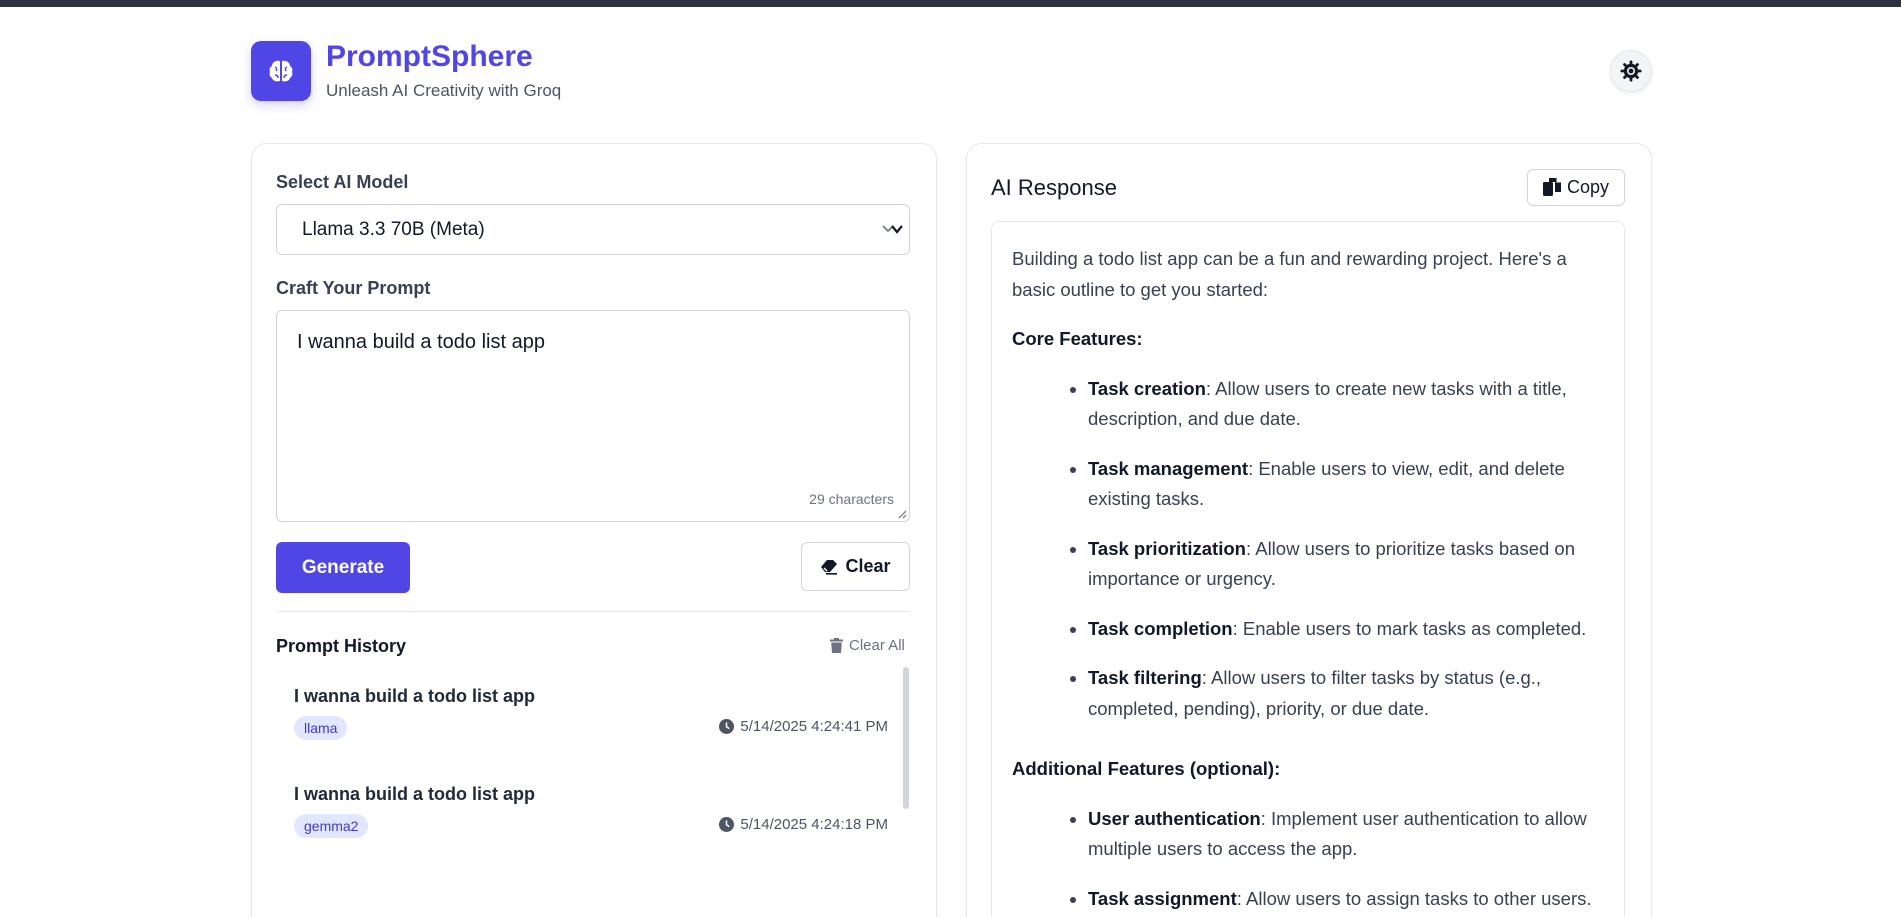 This screenshot has width=1901, height=917. What do you see at coordinates (1162, 898) in the screenshot?
I see `list-item-term: Task assignment` at bounding box center [1162, 898].